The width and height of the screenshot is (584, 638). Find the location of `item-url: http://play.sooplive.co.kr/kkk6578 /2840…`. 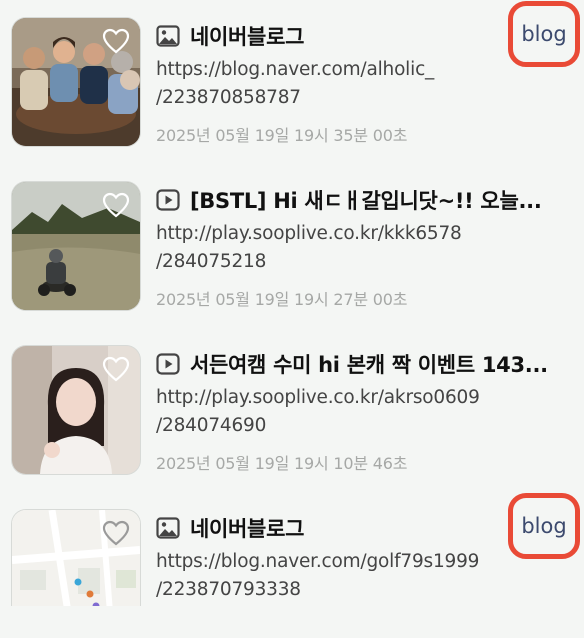

item-url: http://play.sooplive.co.kr/kkk6578 /2840… is located at coordinates (366, 248).